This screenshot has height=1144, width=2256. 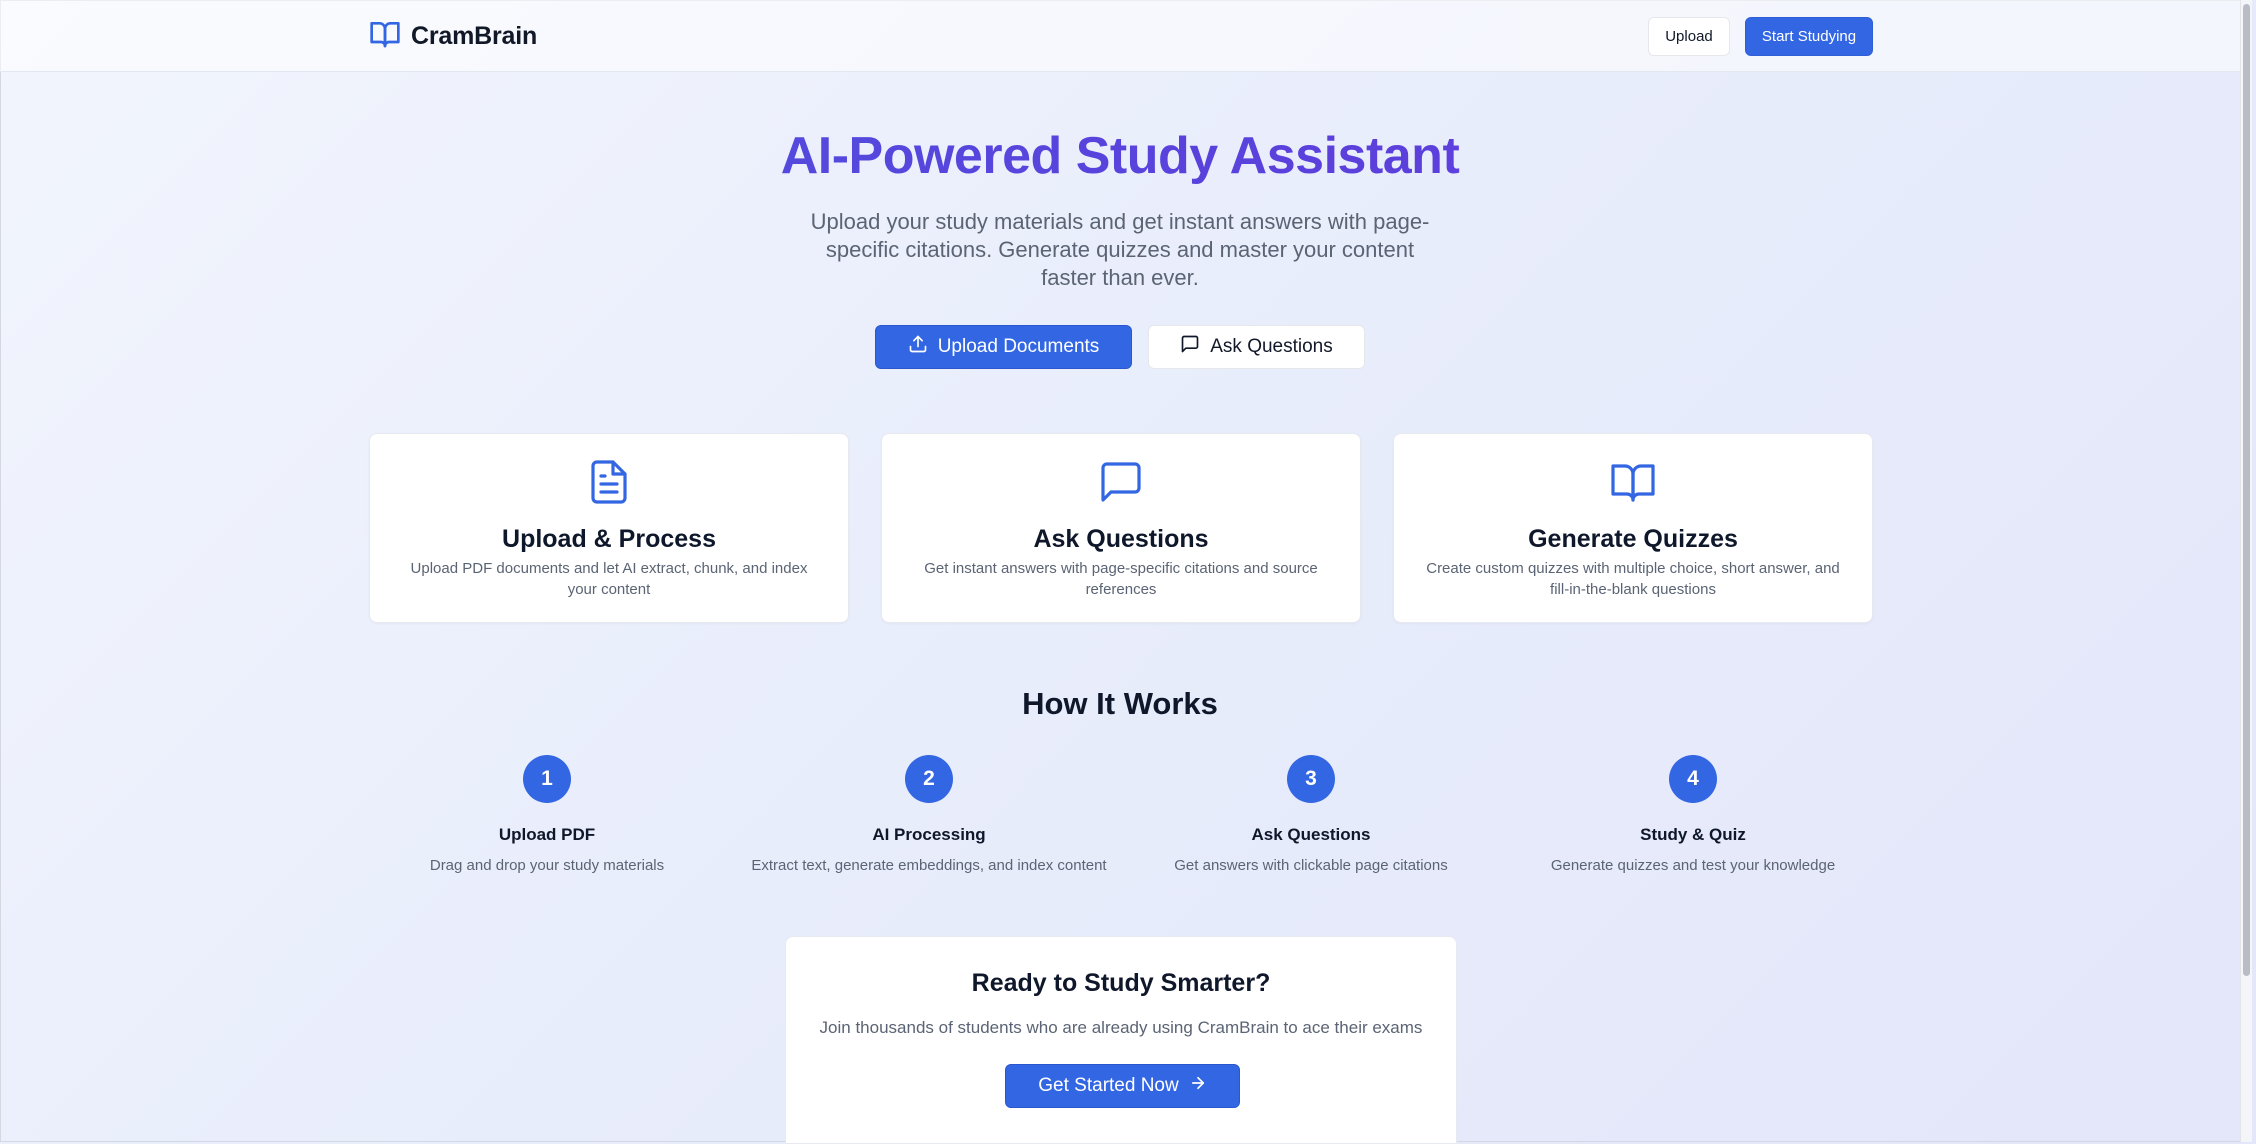 I want to click on brand-logo: CramBrain, so click(x=453, y=36).